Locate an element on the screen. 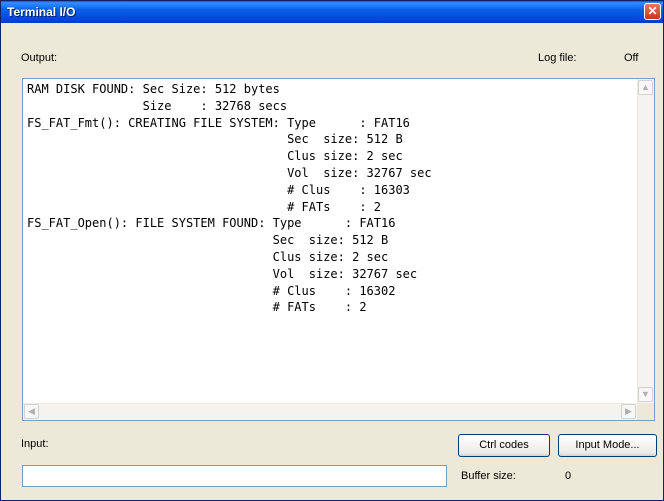 The height and width of the screenshot is (501, 664). vertical-scrollbar: ▲ ▼ is located at coordinates (645, 241).